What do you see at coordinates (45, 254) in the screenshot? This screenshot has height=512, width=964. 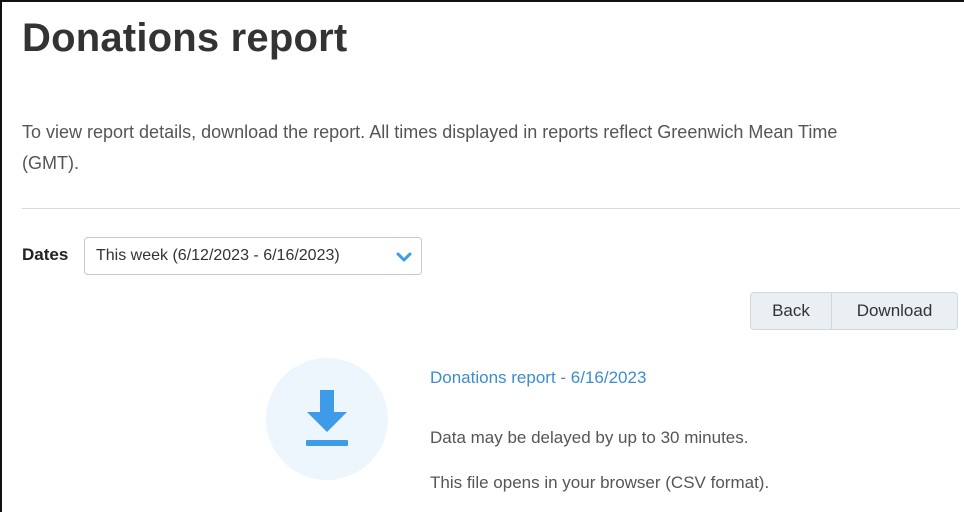 I see `dates-label: Dates` at bounding box center [45, 254].